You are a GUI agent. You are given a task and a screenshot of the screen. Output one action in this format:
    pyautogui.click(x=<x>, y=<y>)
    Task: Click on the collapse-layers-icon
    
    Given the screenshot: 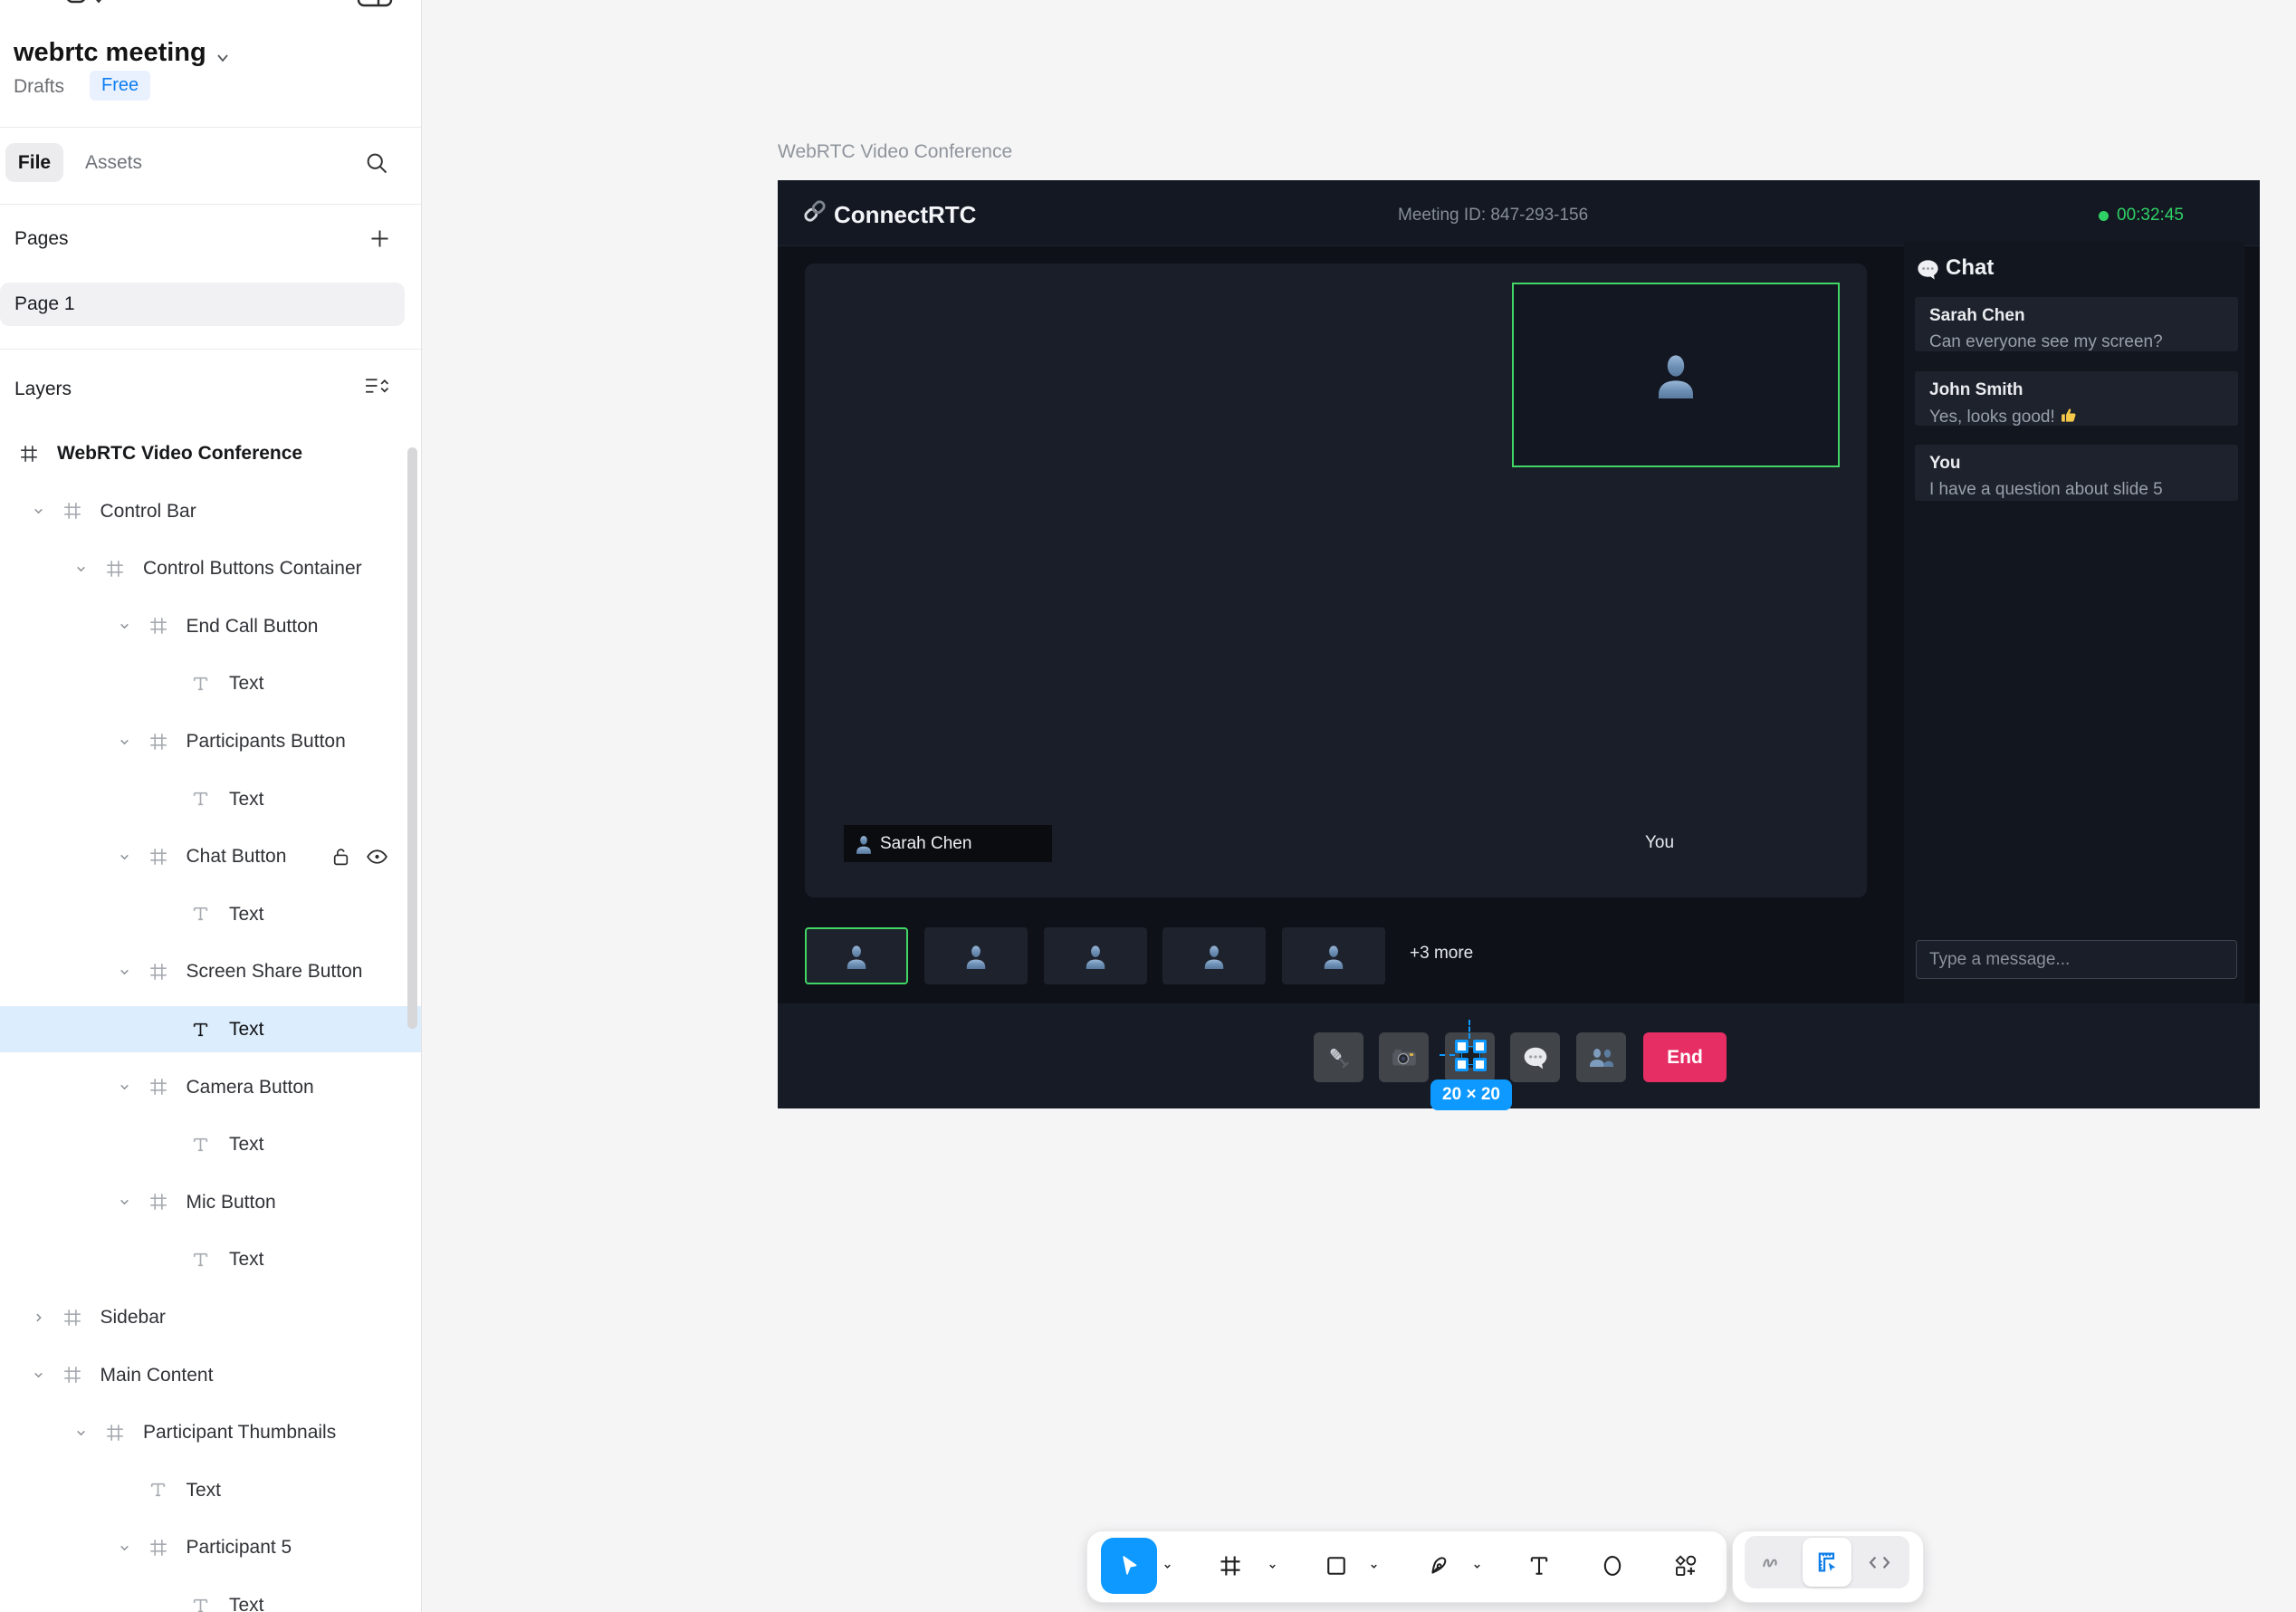 What is the action you would take?
    pyautogui.click(x=377, y=387)
    